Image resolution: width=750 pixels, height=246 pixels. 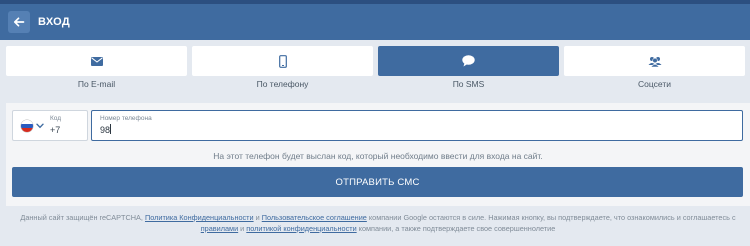 I want to click on tab-phone-label: По телефону, so click(x=282, y=84).